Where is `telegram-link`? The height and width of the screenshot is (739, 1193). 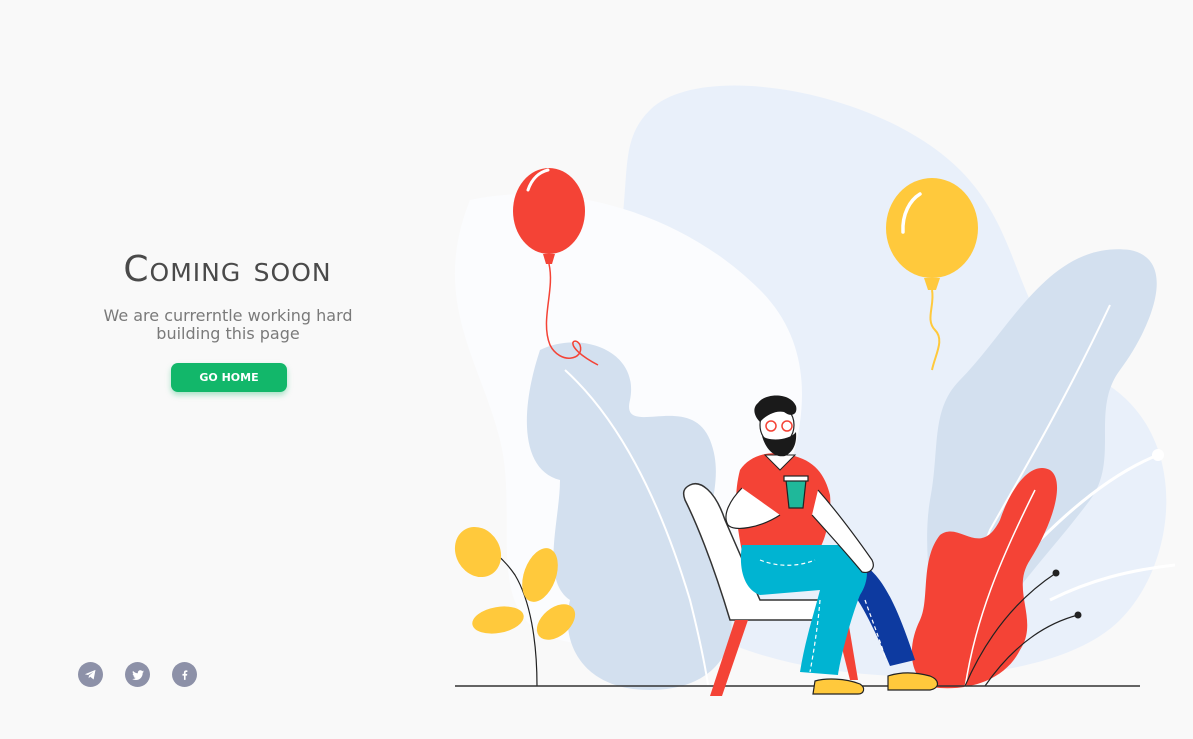
telegram-link is located at coordinates (90, 674).